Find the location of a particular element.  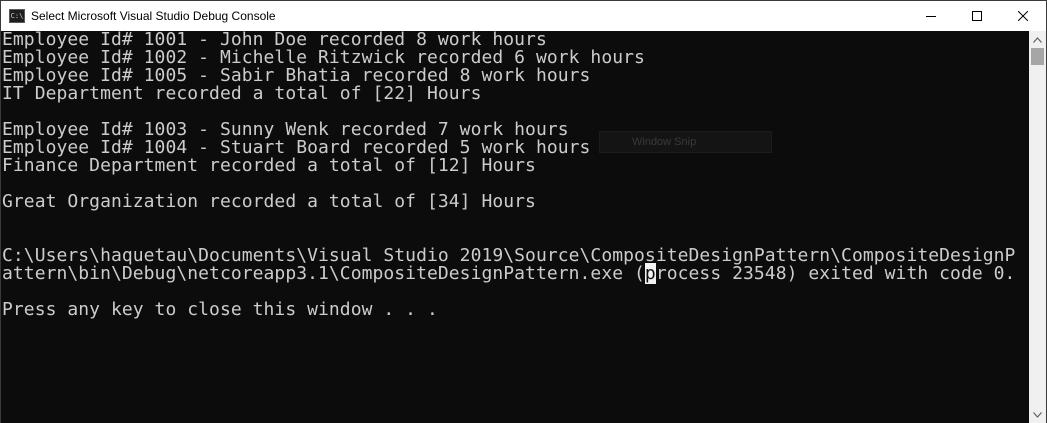

maximize-button is located at coordinates (977, 16).